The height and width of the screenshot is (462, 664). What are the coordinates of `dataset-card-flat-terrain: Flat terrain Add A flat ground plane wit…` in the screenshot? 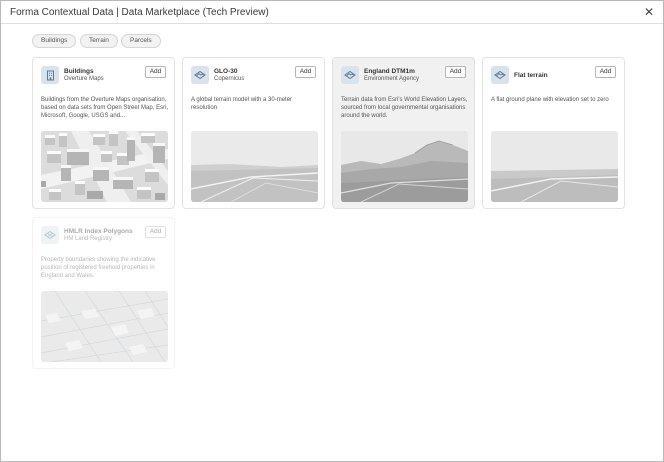 It's located at (553, 133).